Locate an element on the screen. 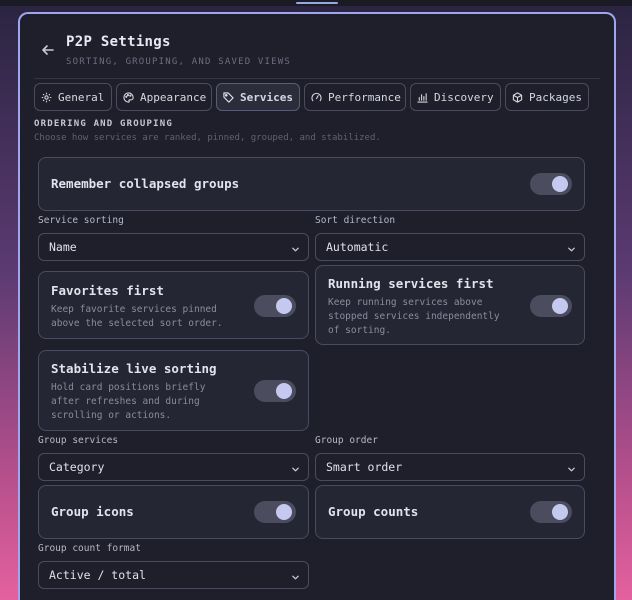 The image size is (632, 600). remember-collapsed-label: Remember collapsed groups is located at coordinates (145, 183).